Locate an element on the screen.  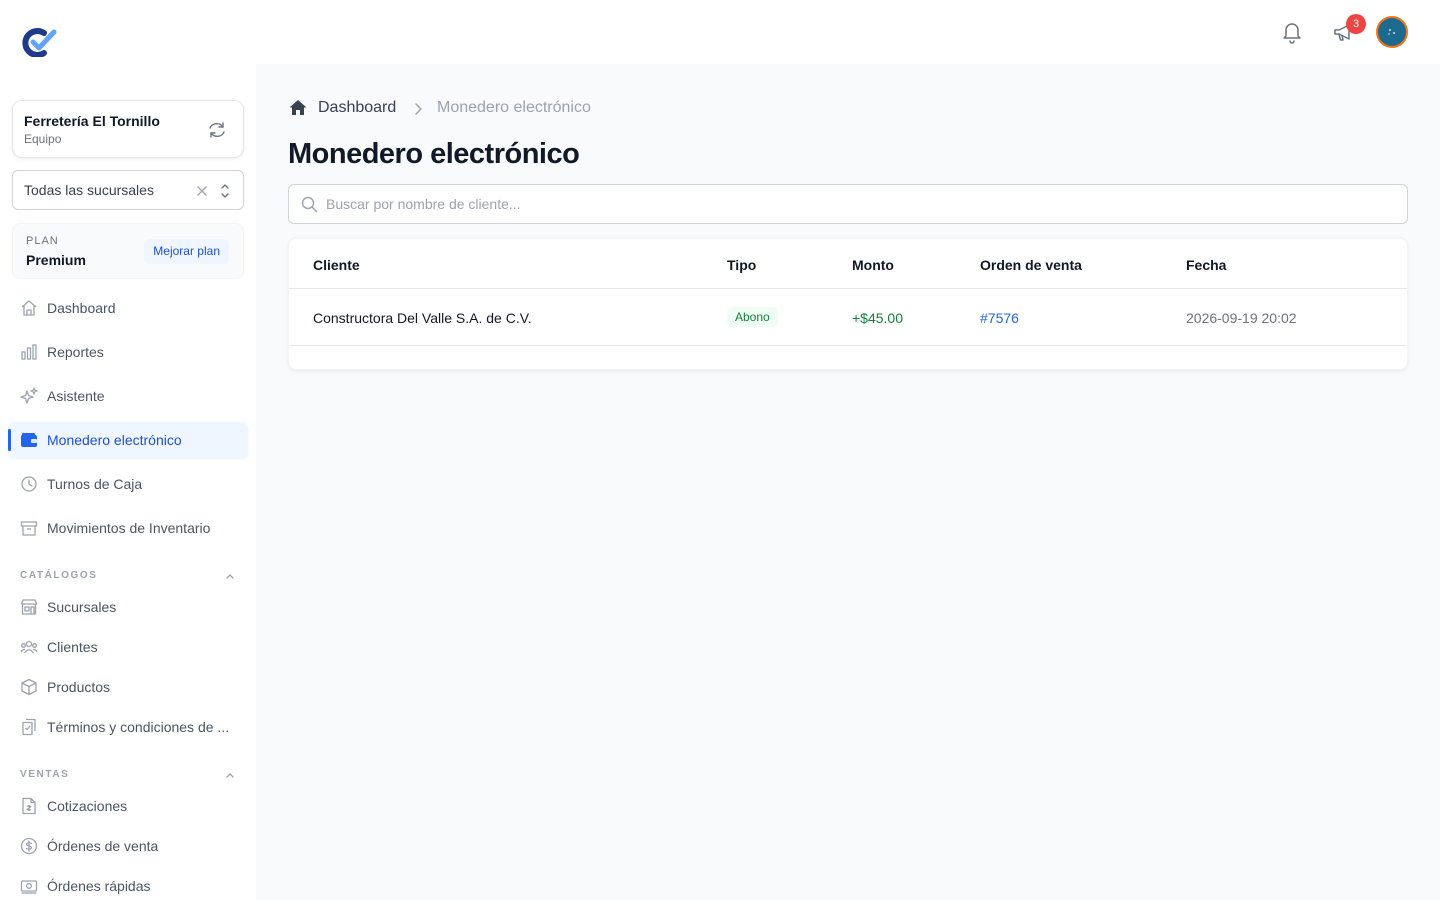
sidebar-item-monedero-electronico: Monedero electrónico is located at coordinates (128, 440).